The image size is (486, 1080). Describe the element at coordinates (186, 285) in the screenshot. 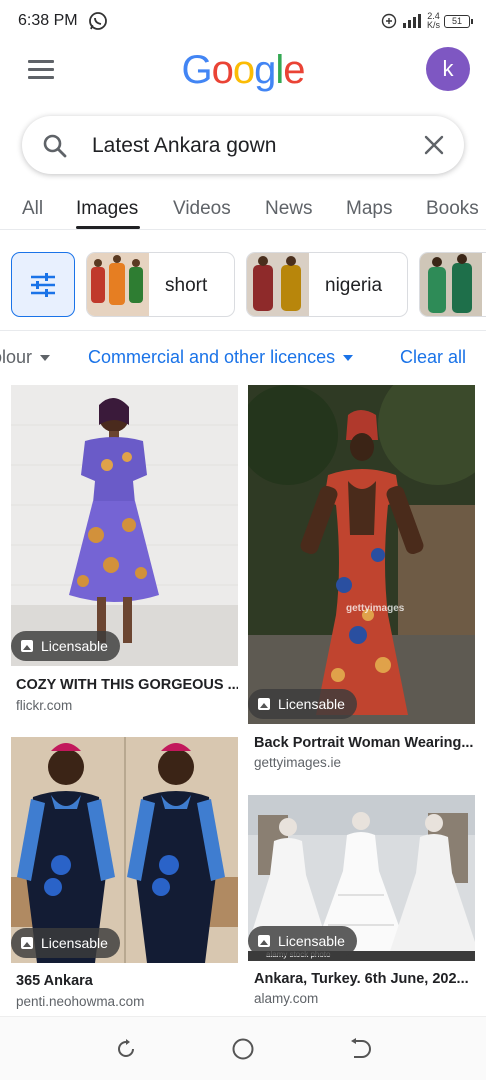

I see `chip-label: short` at that location.